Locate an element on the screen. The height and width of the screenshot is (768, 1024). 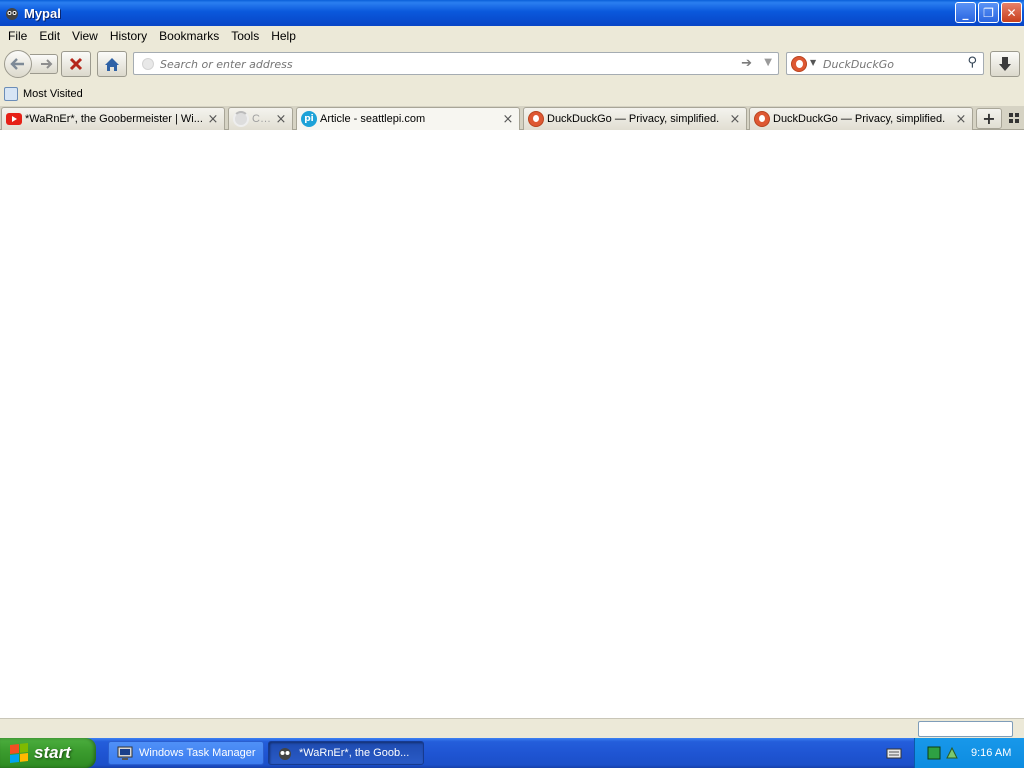
loading-icon is located at coordinates (241, 119).